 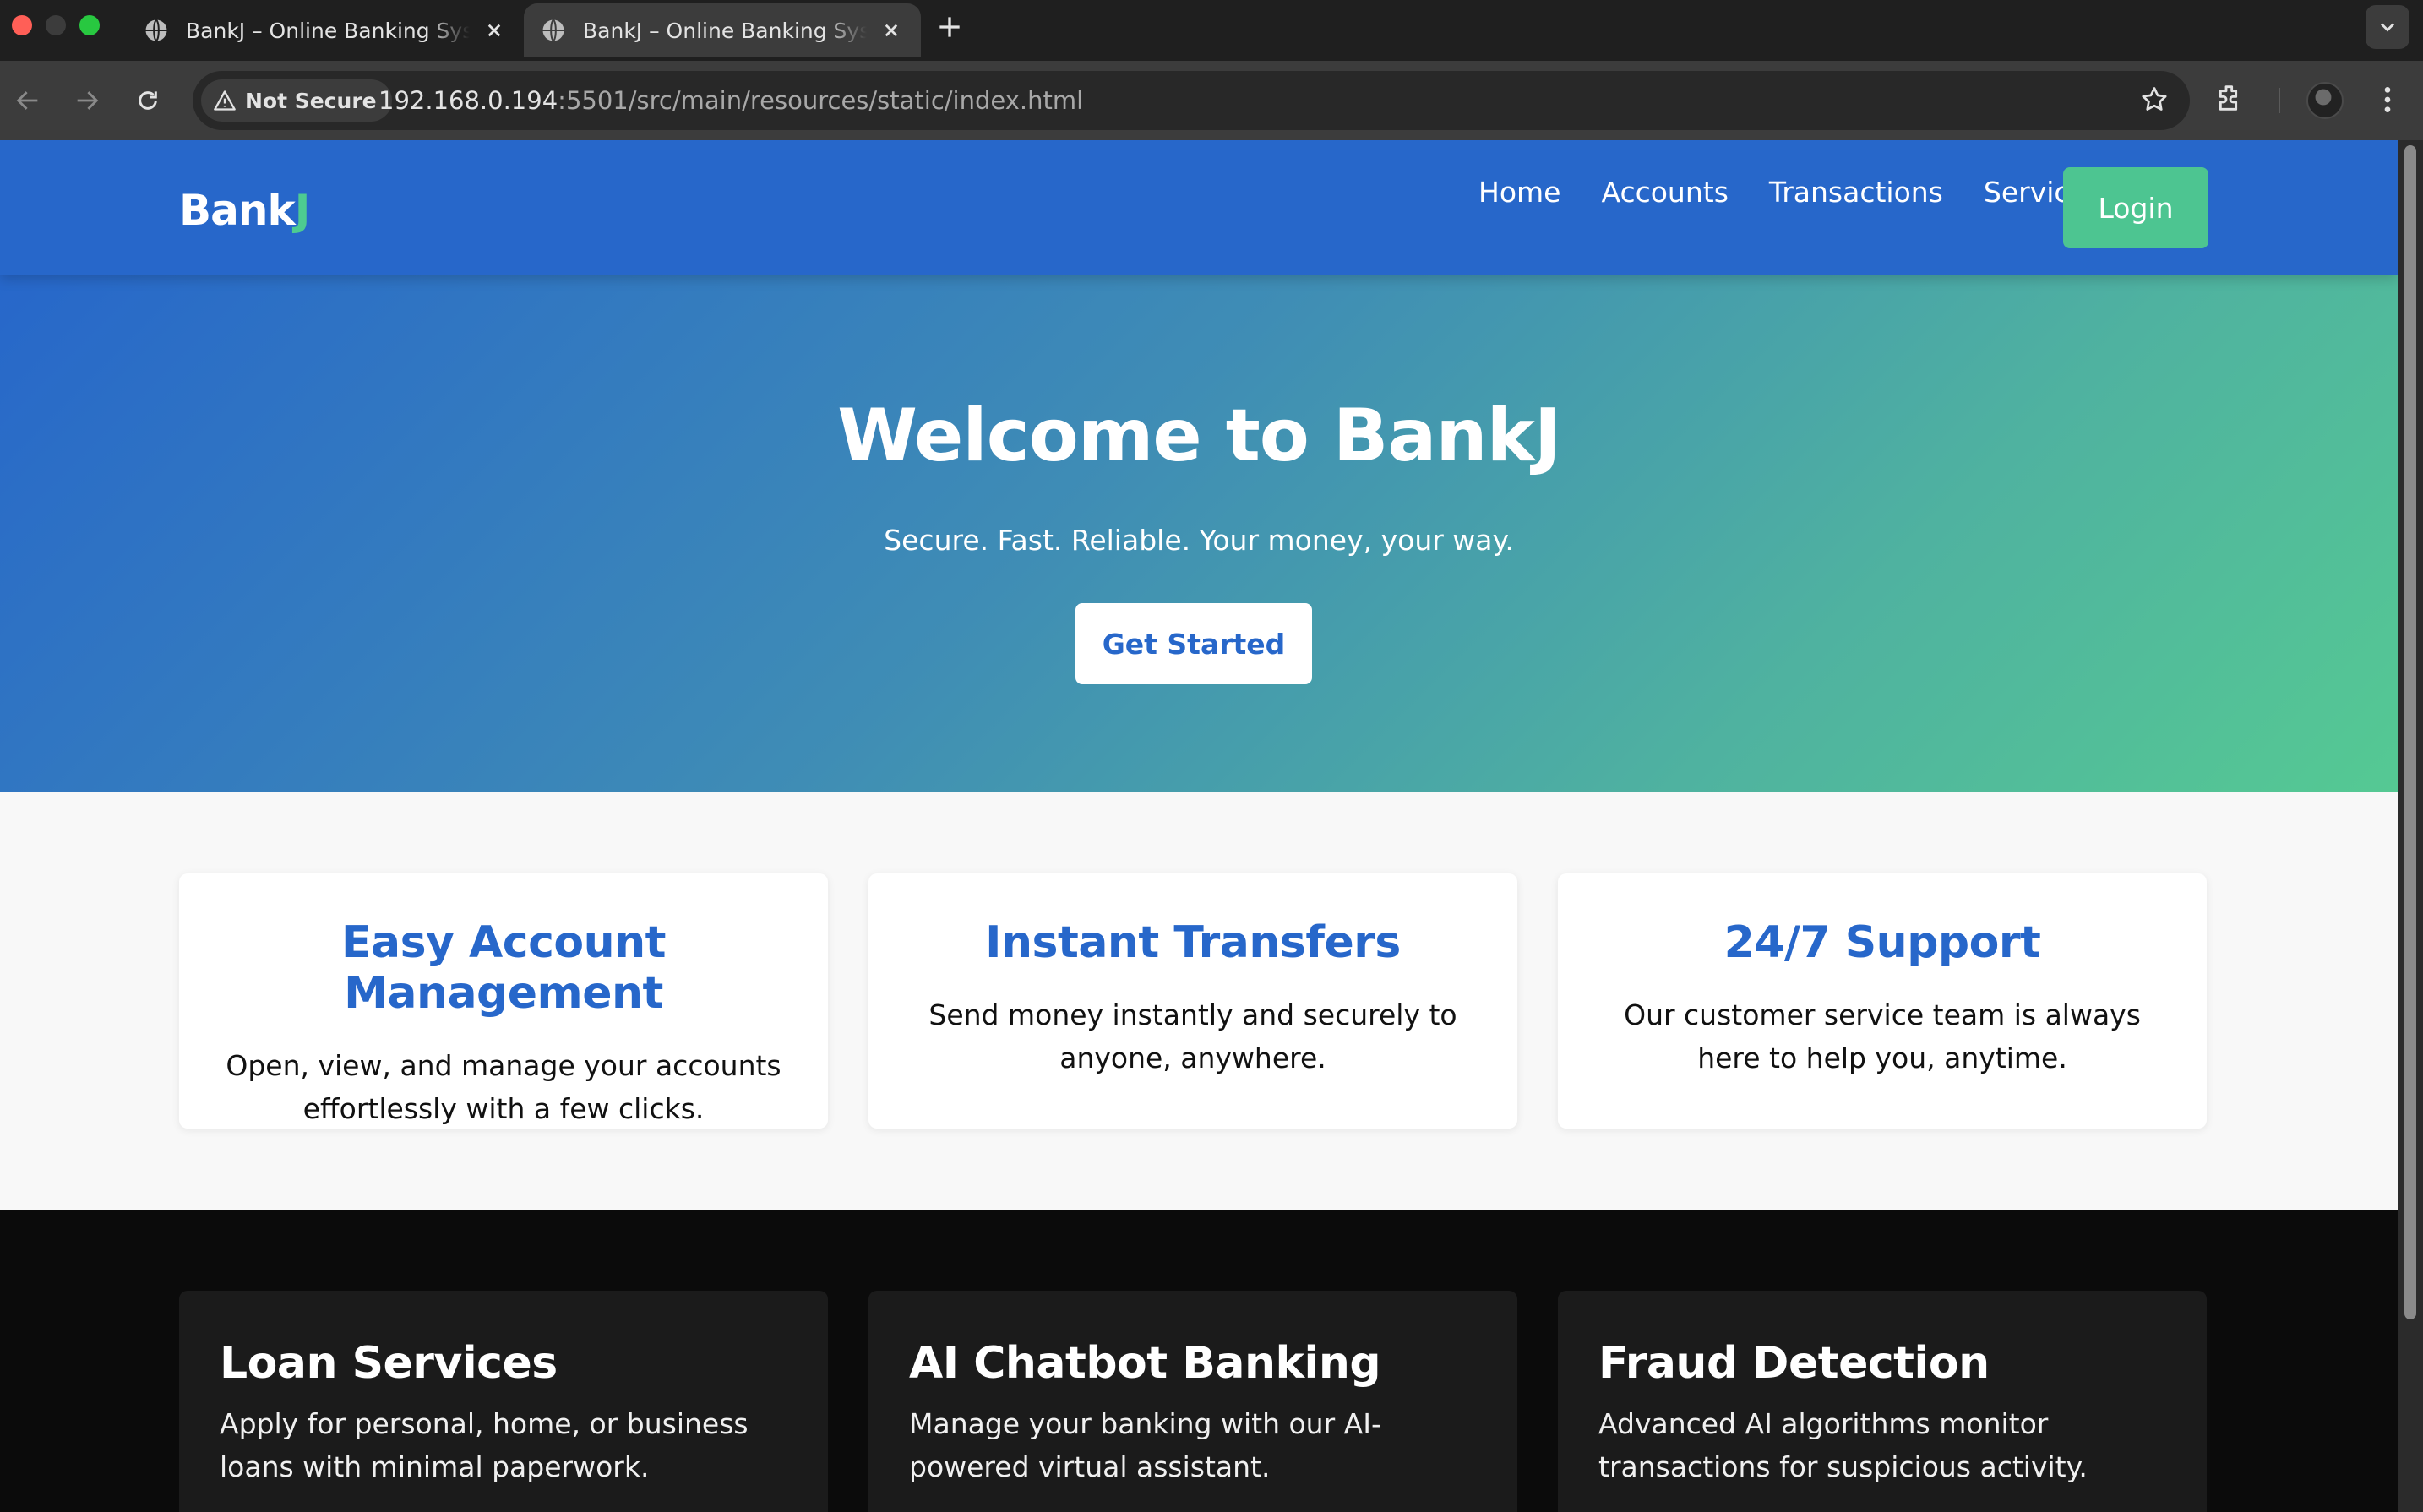 I want to click on forward-button, so click(x=87, y=100).